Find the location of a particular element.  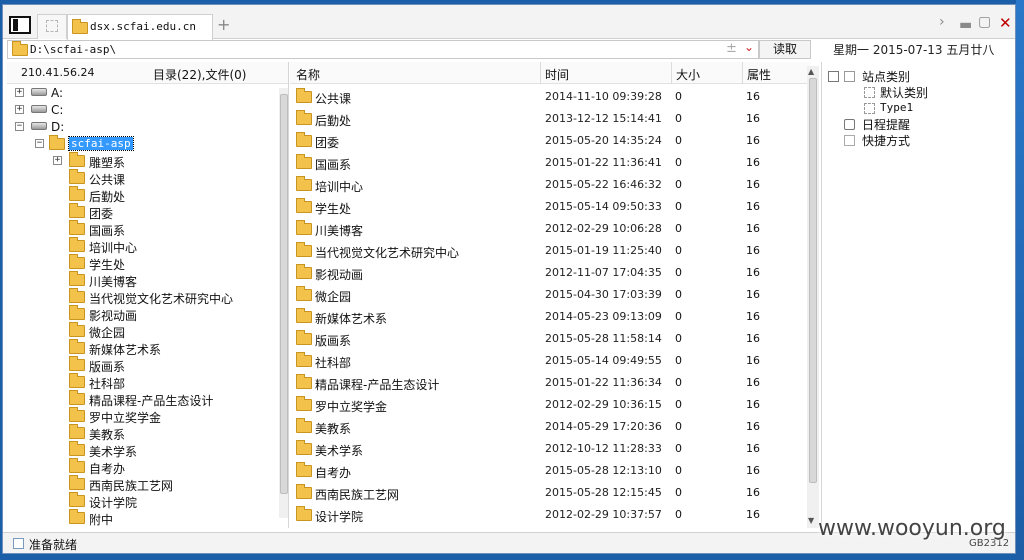

file-name: 微企园 is located at coordinates (333, 296).